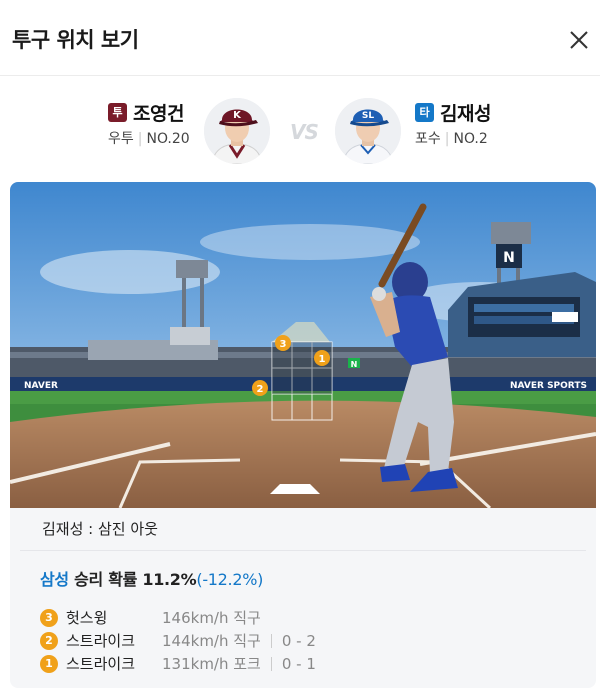 This screenshot has height=695, width=600. I want to click on pitch-row: 1 스트라이크 131km/h 포크 0 - 1, so click(310, 663).